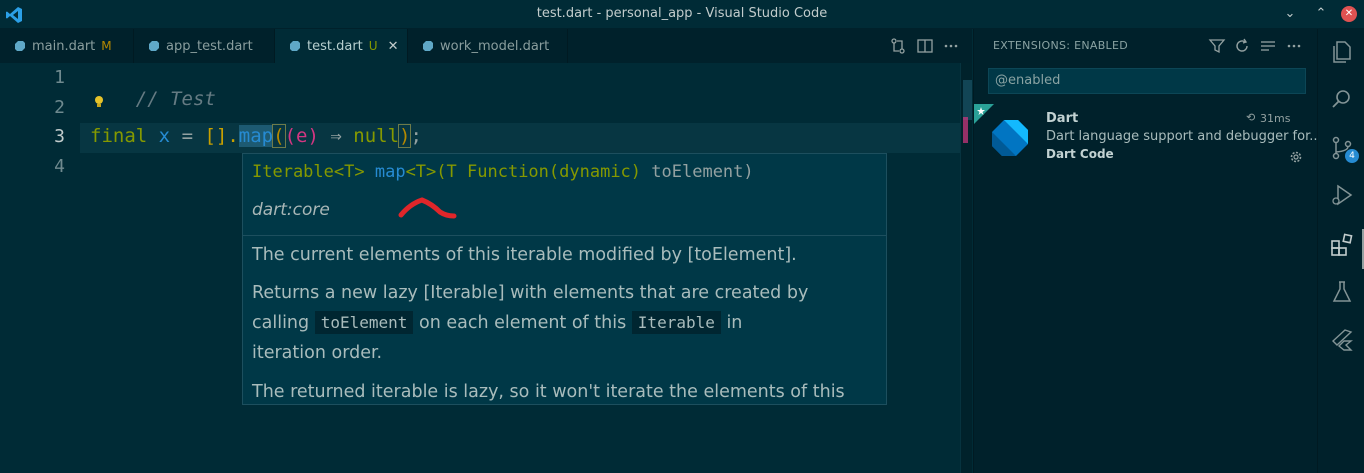  Describe the element at coordinates (119, 136) in the screenshot. I see `keyword-final: final` at that location.